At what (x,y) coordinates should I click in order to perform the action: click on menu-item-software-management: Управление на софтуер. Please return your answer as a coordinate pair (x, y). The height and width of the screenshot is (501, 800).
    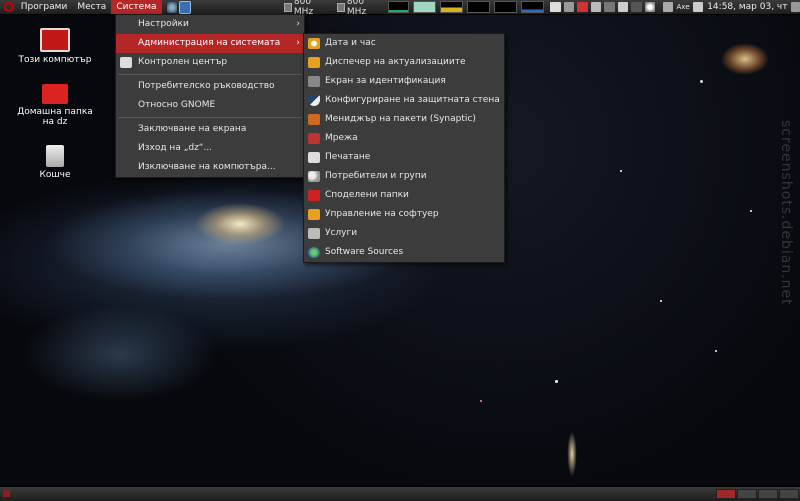
    Looking at the image, I should click on (404, 214).